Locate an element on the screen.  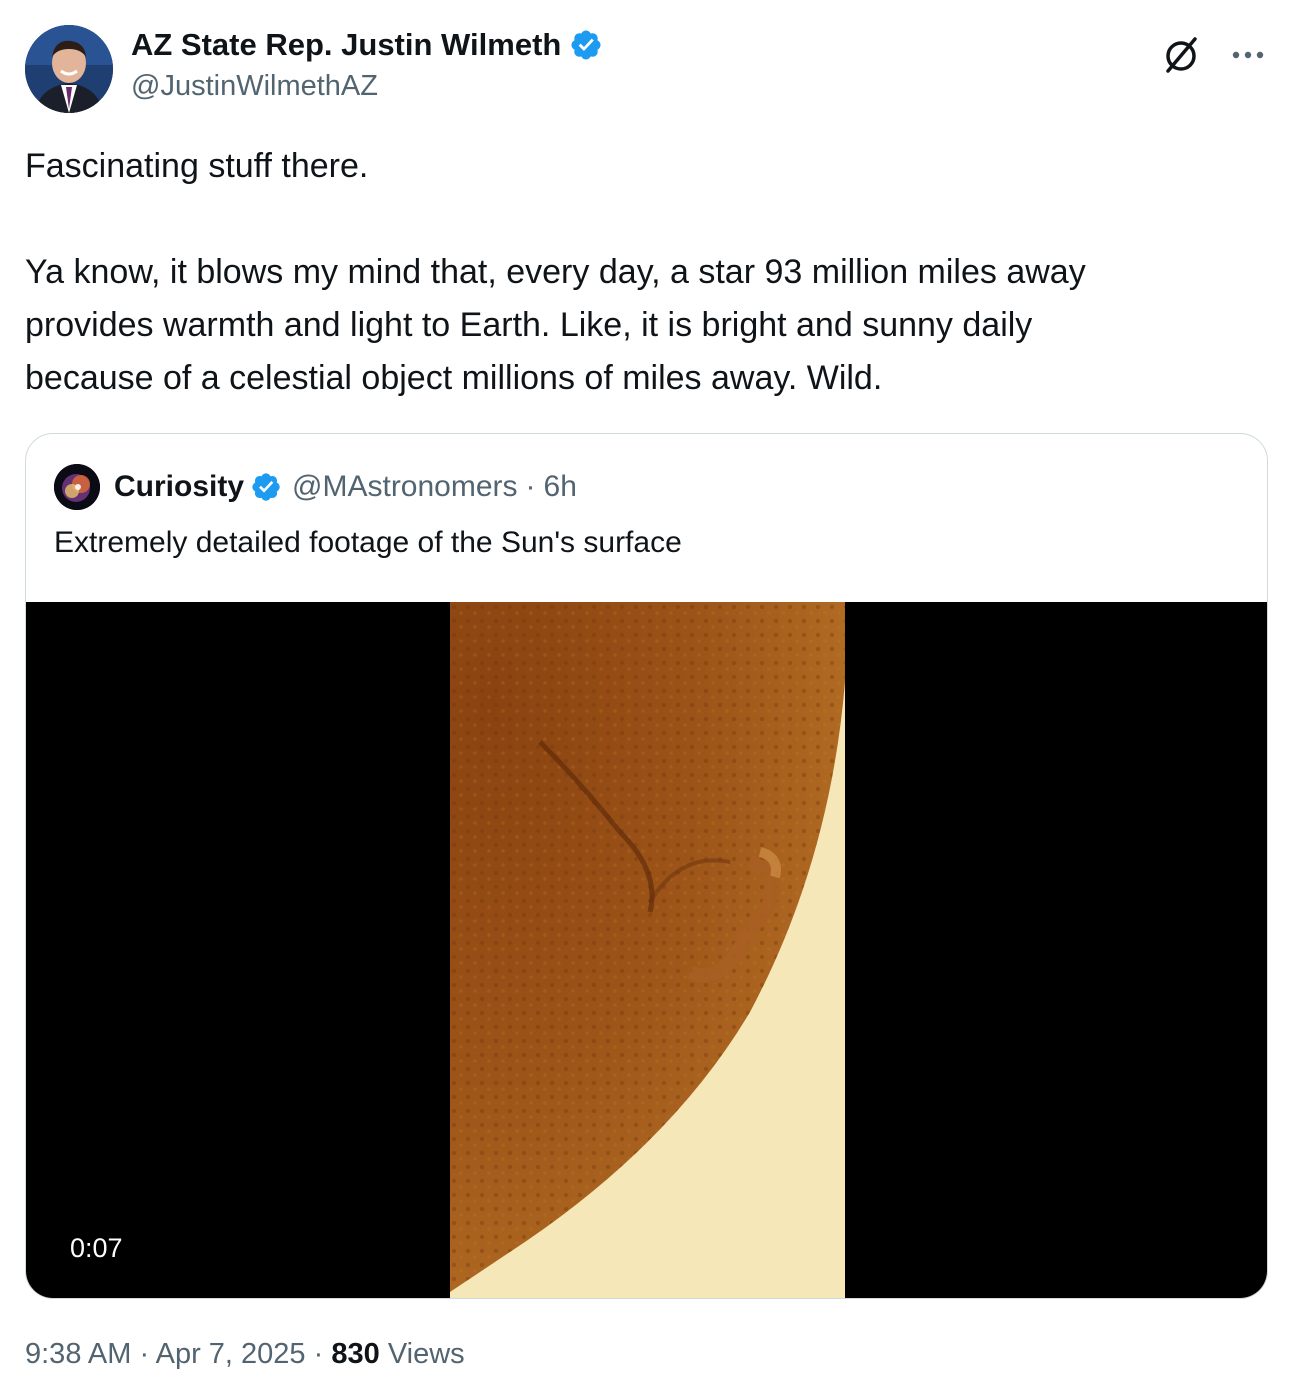
quoted-tweet-header: Curiosity @MAstronomers · 6h is located at coordinates (315, 487).